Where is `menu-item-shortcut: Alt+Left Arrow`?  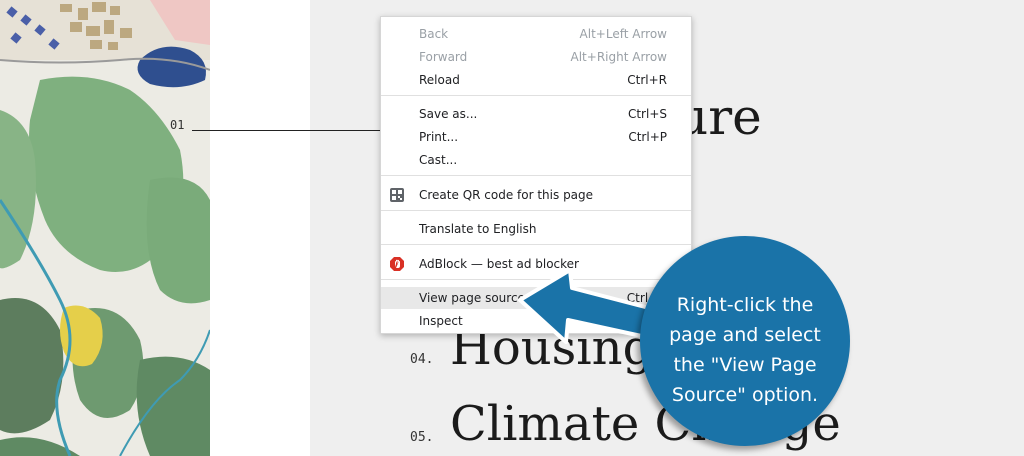
menu-item-shortcut: Alt+Left Arrow is located at coordinates (623, 34).